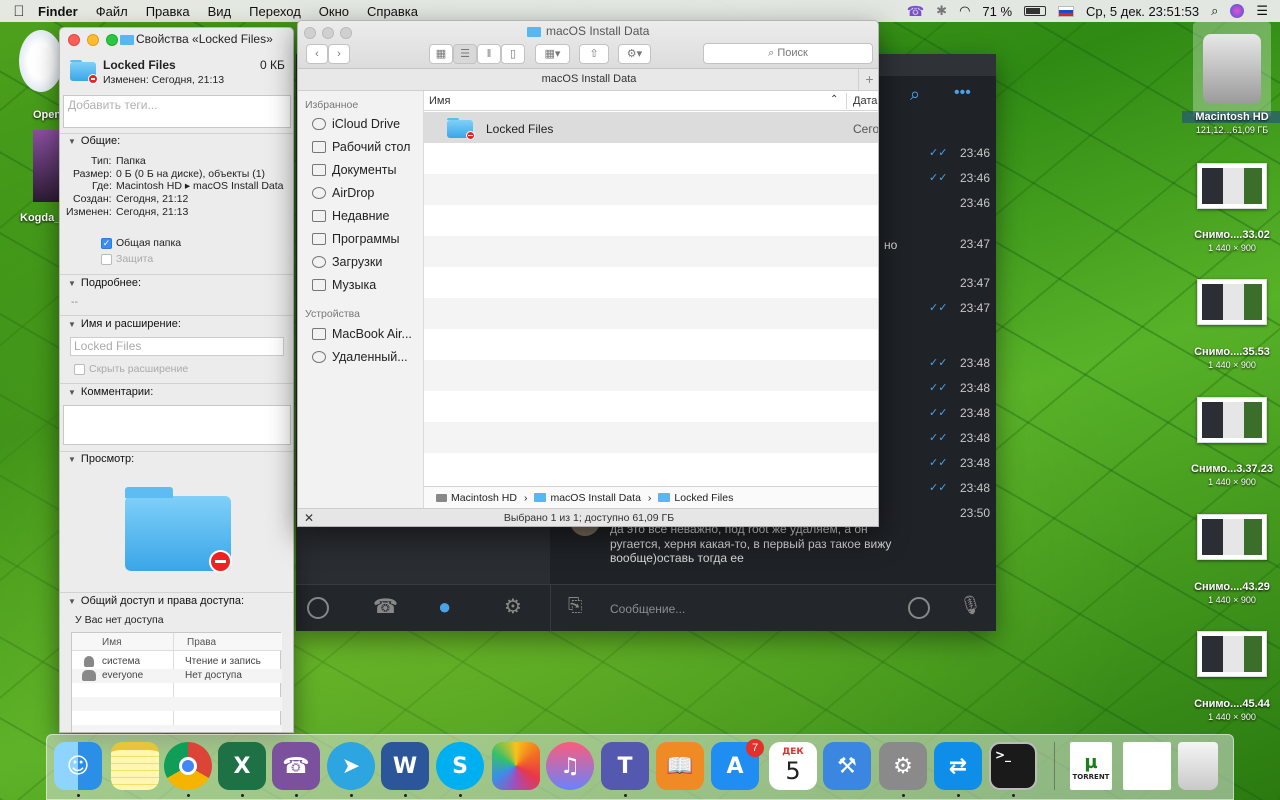 This screenshot has height=800, width=1280. What do you see at coordinates (309, 517) in the screenshot?
I see `toggle-sidebar-icon: ✕` at bounding box center [309, 517].